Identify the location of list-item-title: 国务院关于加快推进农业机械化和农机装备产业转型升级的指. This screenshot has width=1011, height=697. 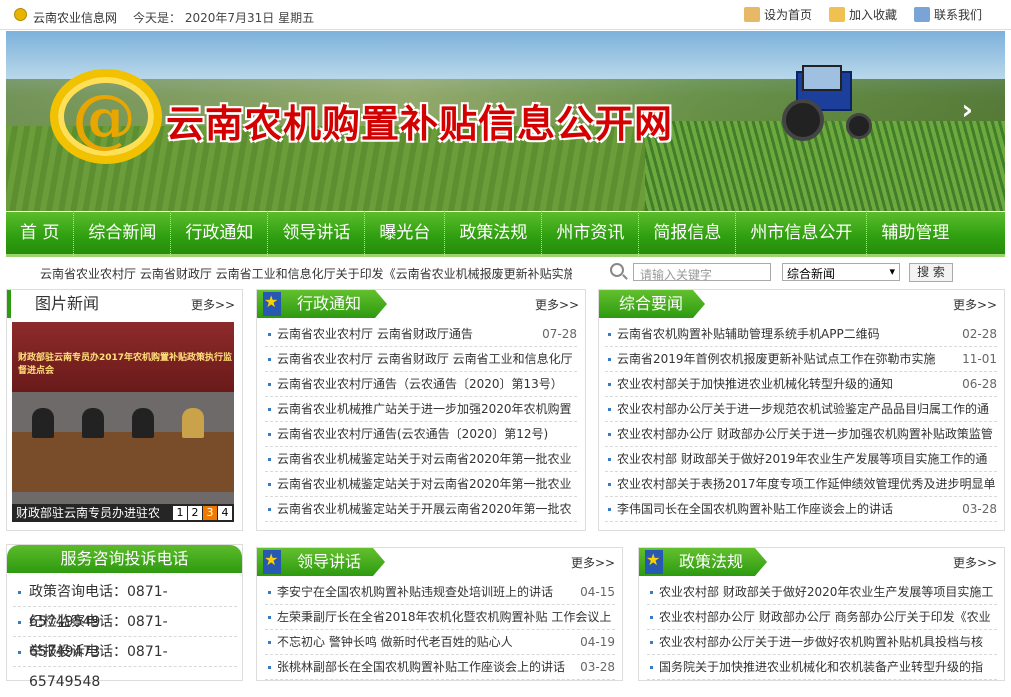
(821, 667).